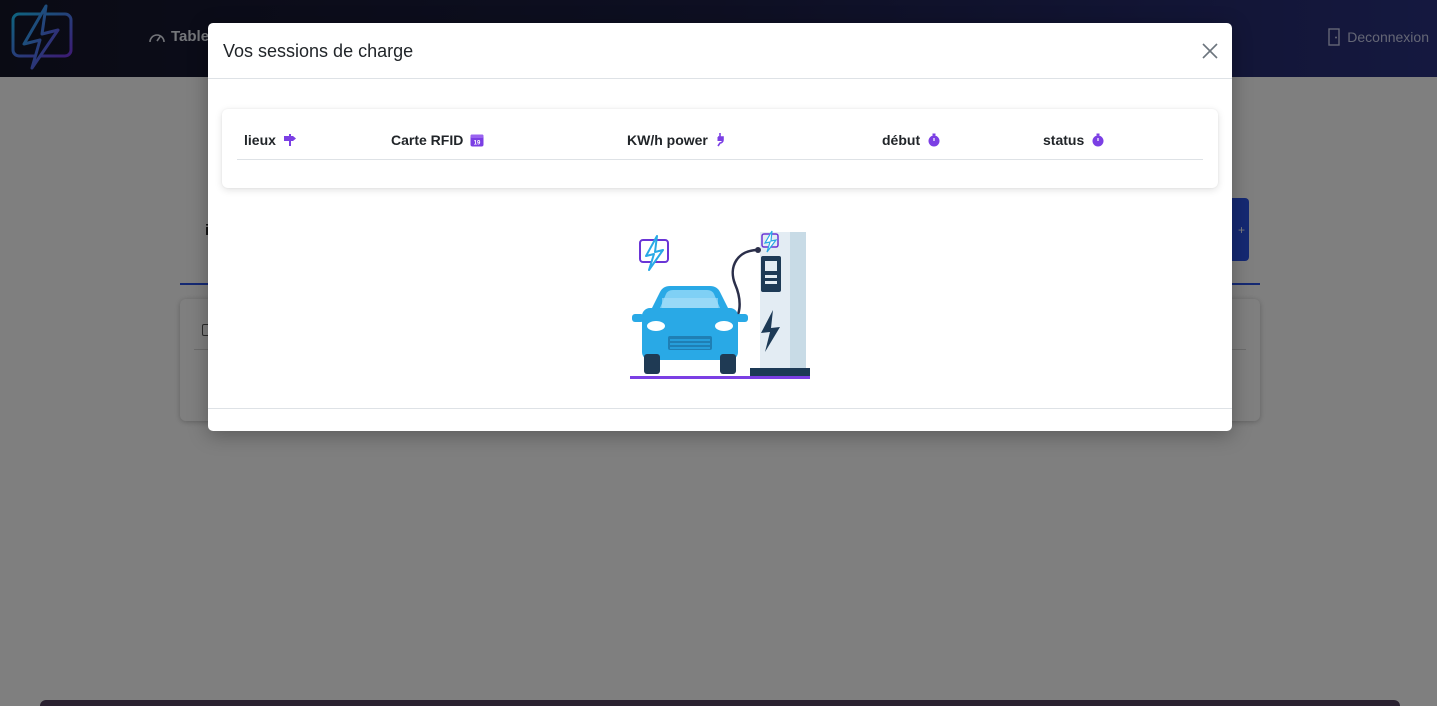 This screenshot has height=706, width=1437. Describe the element at coordinates (289, 140) in the screenshot. I see `signpost-icon` at that location.